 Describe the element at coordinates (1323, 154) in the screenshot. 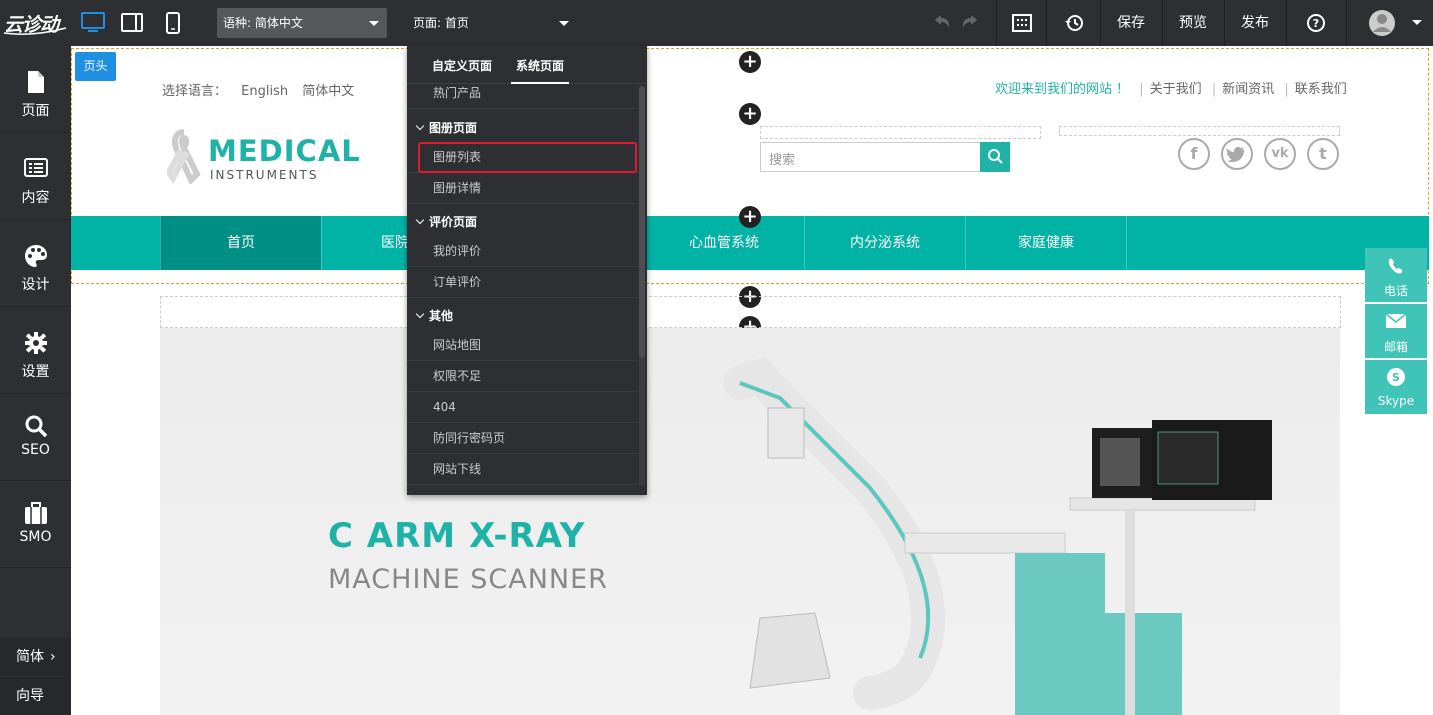

I see `tumblr-icon: t` at that location.